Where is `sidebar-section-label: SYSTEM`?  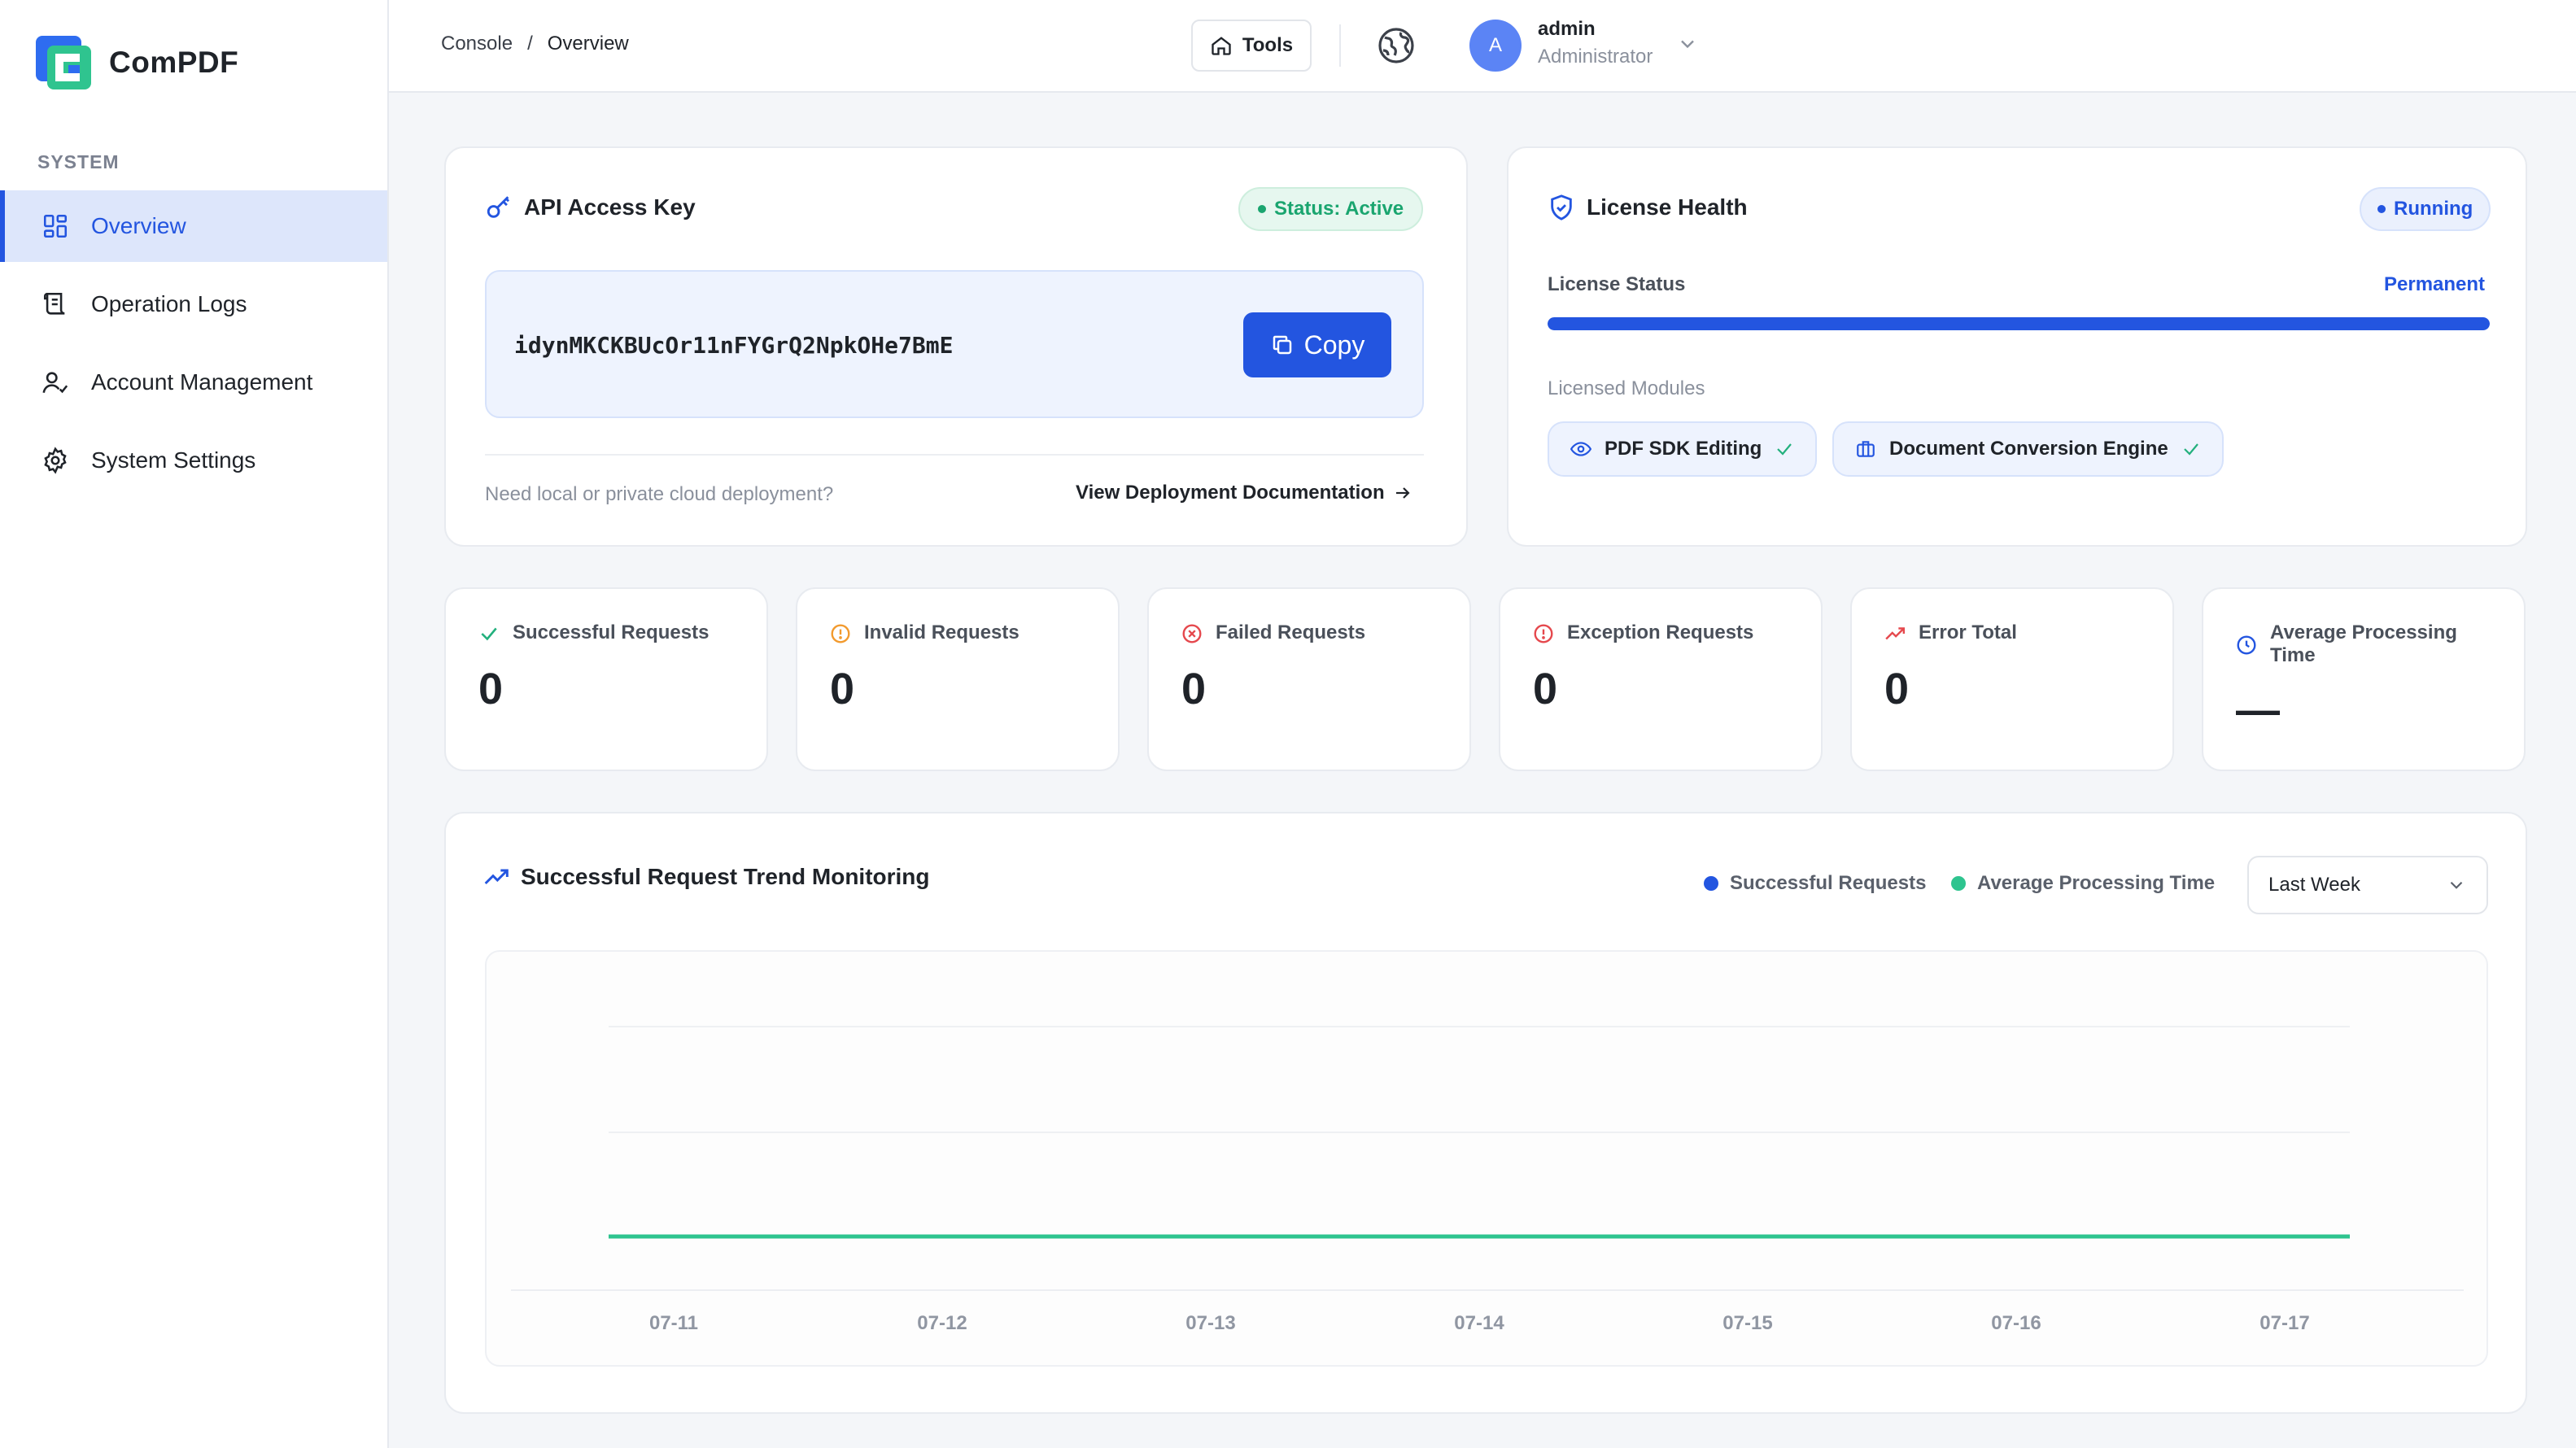 sidebar-section-label: SYSTEM is located at coordinates (78, 161).